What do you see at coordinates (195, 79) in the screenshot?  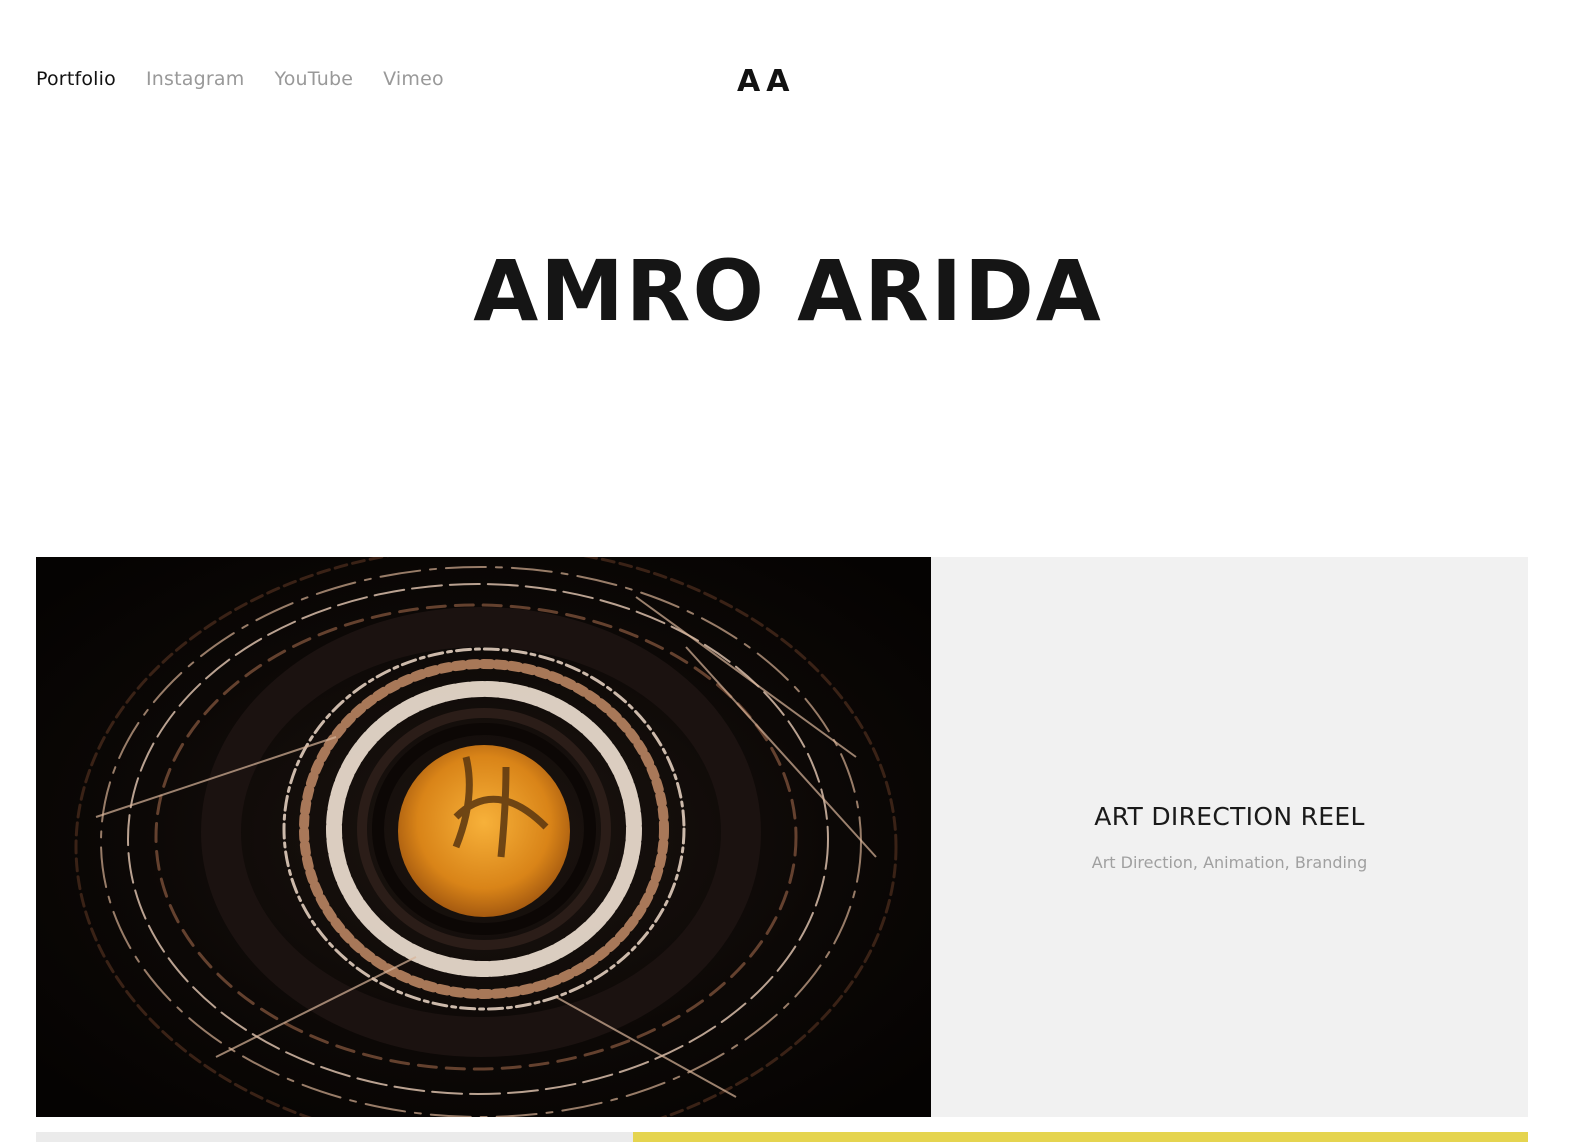 I see `nav-link-instagram: Instagram` at bounding box center [195, 79].